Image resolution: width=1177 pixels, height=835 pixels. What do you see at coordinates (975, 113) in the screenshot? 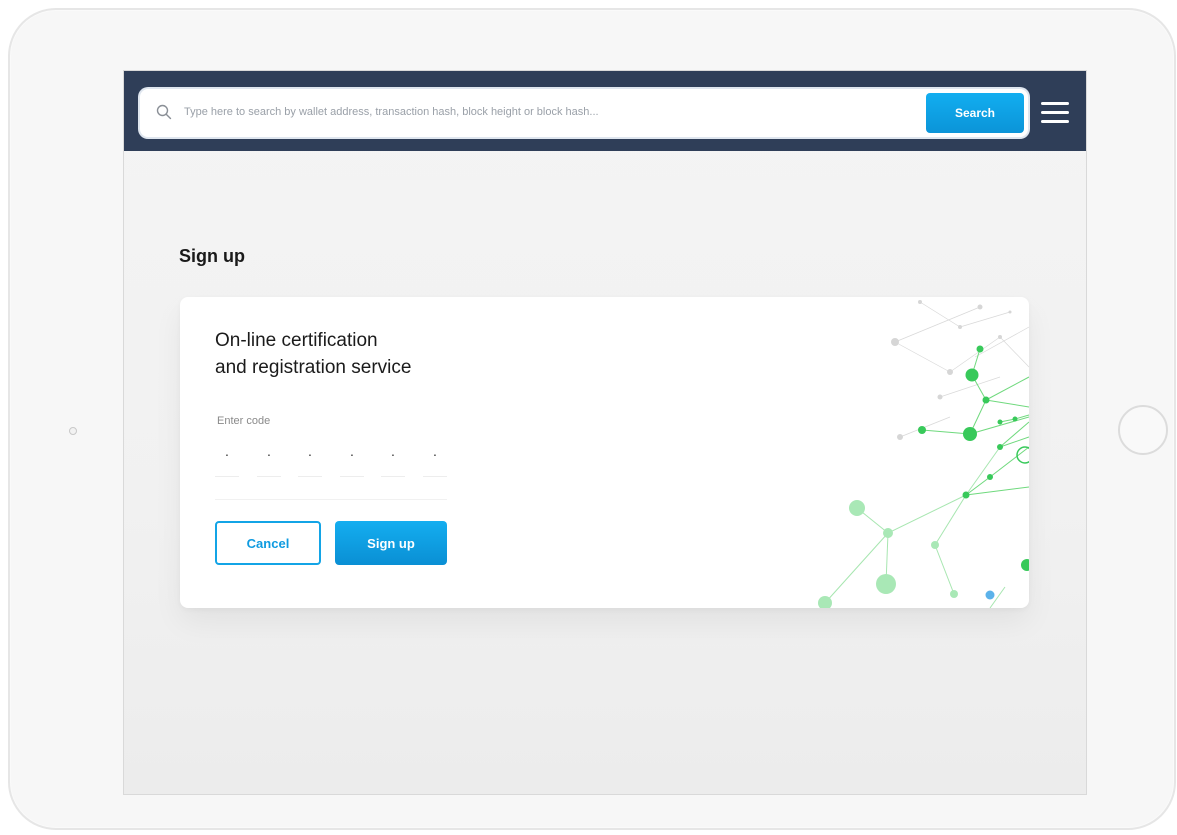
I see `search-button: Search` at bounding box center [975, 113].